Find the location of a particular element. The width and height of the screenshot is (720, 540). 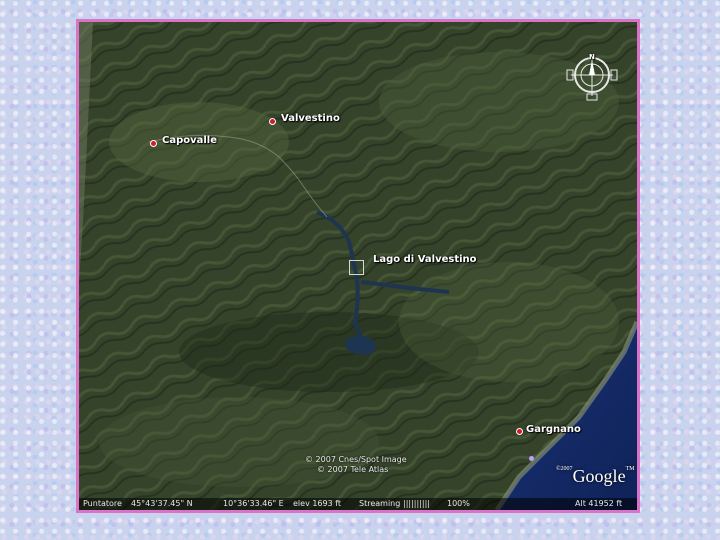

capovalle-pin is located at coordinates (153, 143).